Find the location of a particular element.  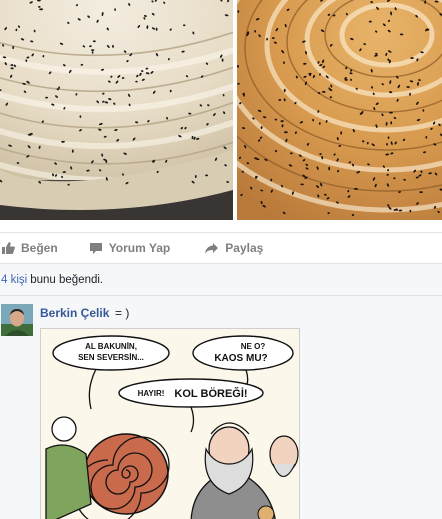

bubble-3-prefix: HAYIR! is located at coordinates (151, 393).